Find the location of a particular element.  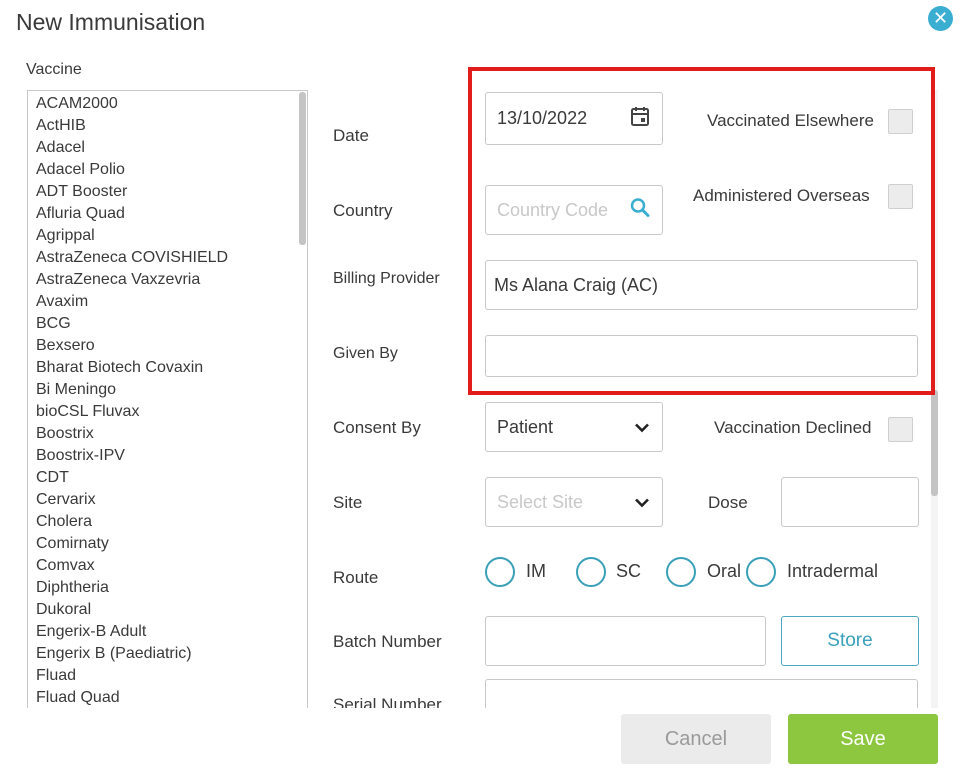

consent-by-select: Patient is located at coordinates (574, 427).